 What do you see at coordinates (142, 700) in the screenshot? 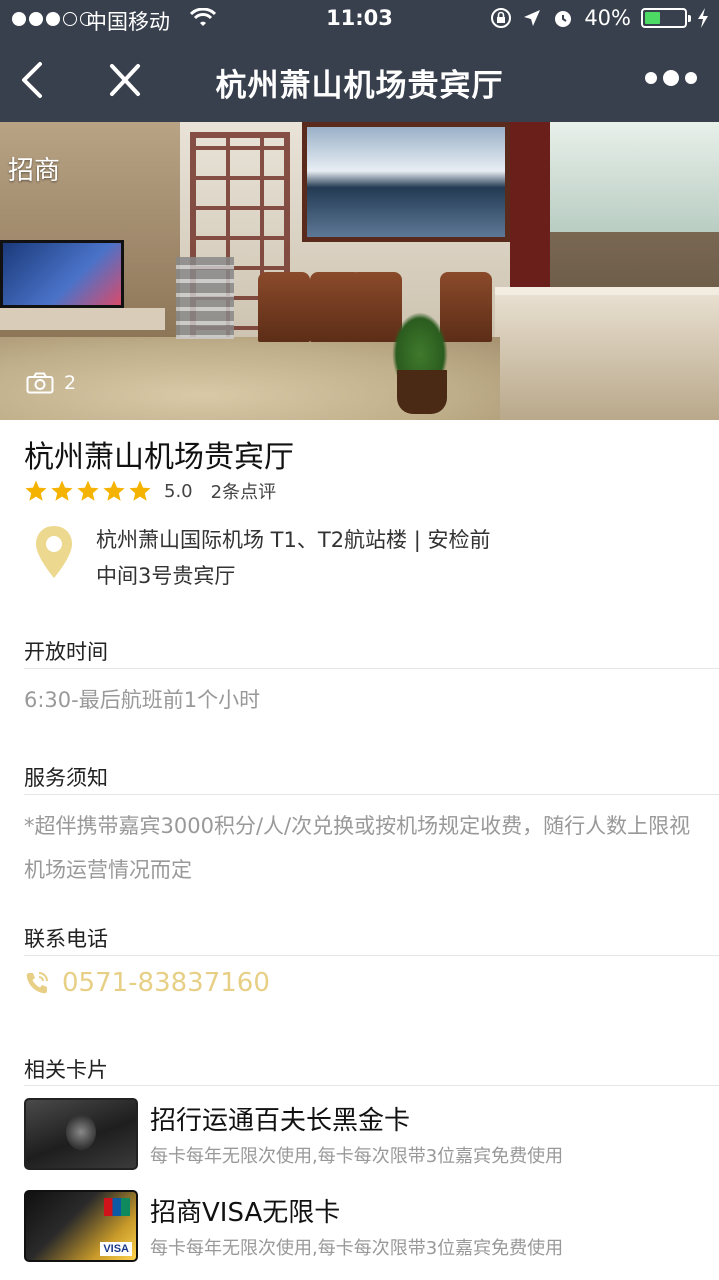
I see `hours-text: 6:30-最后航班前1个小时` at bounding box center [142, 700].